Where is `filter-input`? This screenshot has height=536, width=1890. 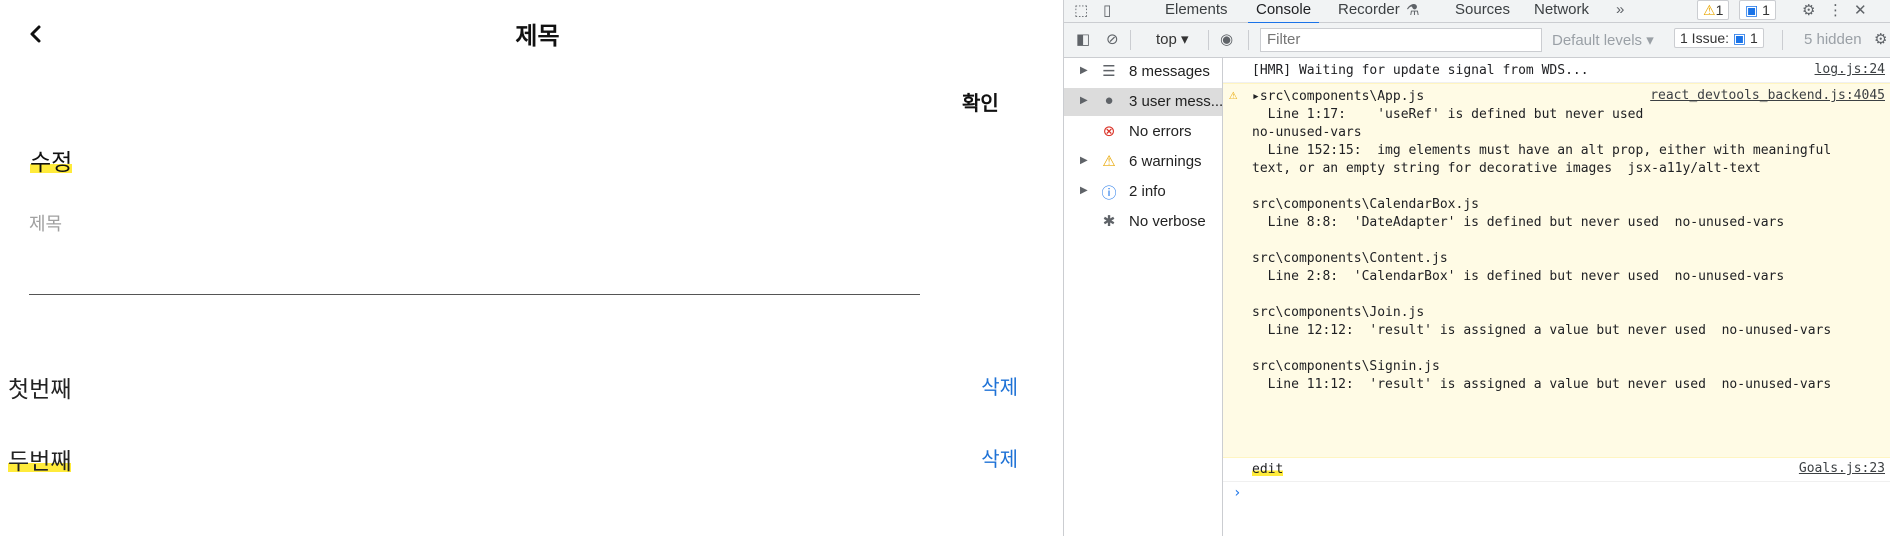
filter-input is located at coordinates (1402, 39).